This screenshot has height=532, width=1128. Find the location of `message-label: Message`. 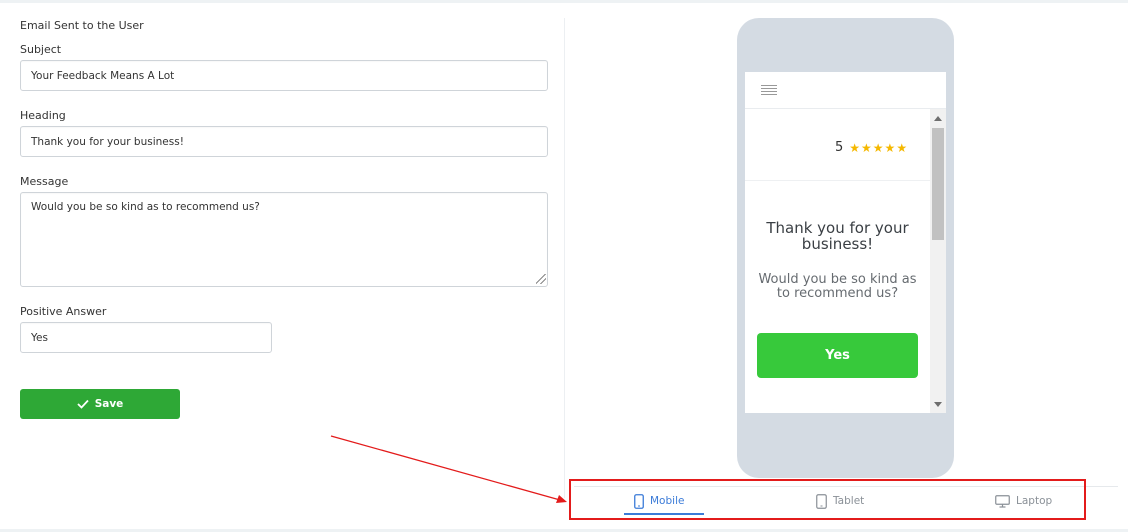

message-label: Message is located at coordinates (44, 181).